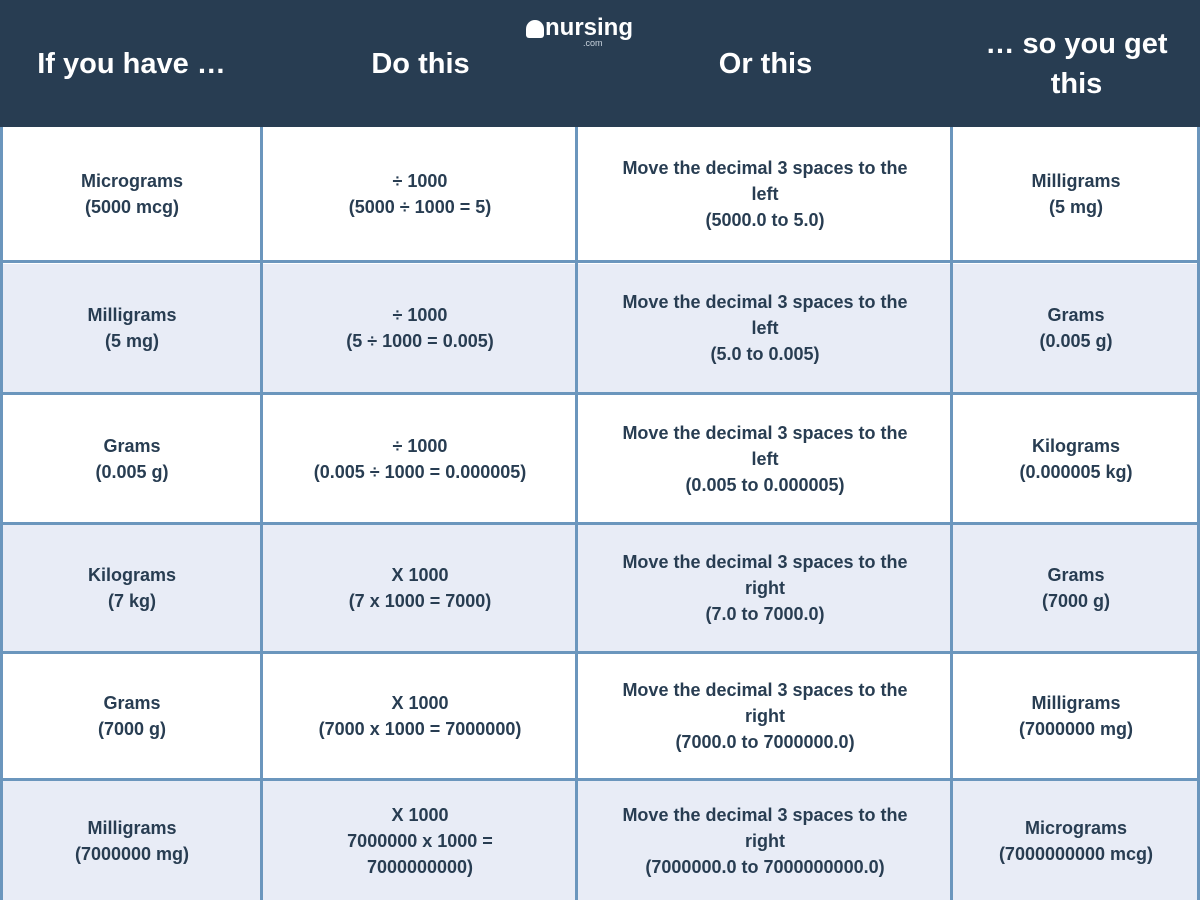  What do you see at coordinates (1076, 63) in the screenshot?
I see `header-so-you-get-this: … so you get this` at bounding box center [1076, 63].